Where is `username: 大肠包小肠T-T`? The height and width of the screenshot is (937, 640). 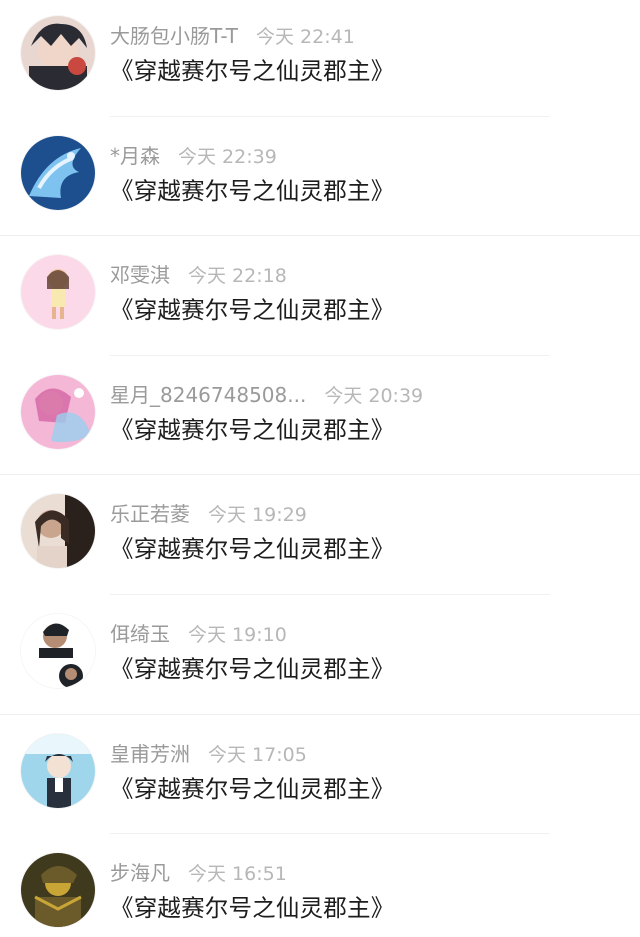 username: 大肠包小肠T-T is located at coordinates (174, 36).